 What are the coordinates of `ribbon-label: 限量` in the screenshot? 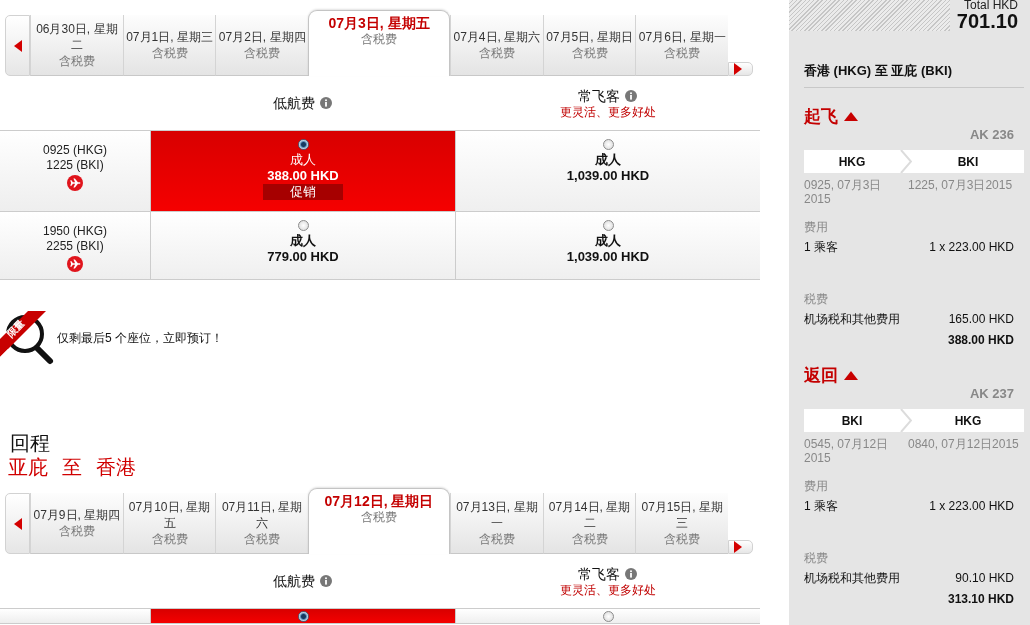 It's located at (16, 328).